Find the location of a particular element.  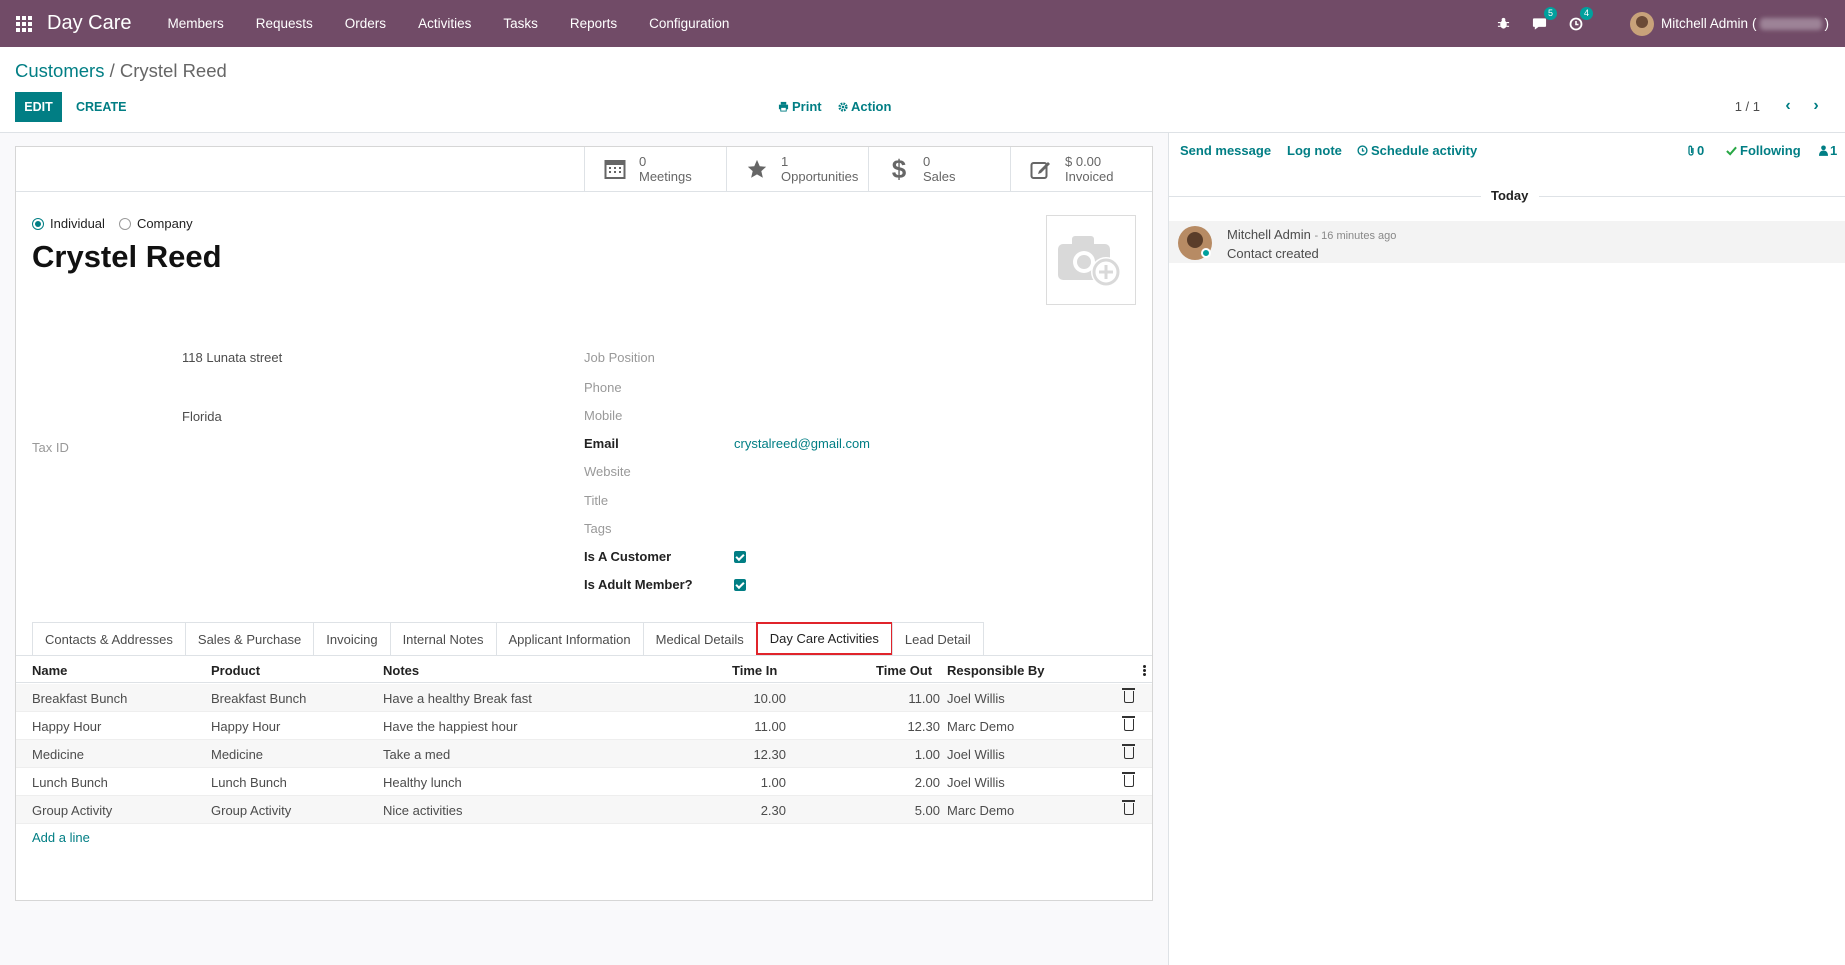

is-customer-label: Is A Customer is located at coordinates (628, 556).